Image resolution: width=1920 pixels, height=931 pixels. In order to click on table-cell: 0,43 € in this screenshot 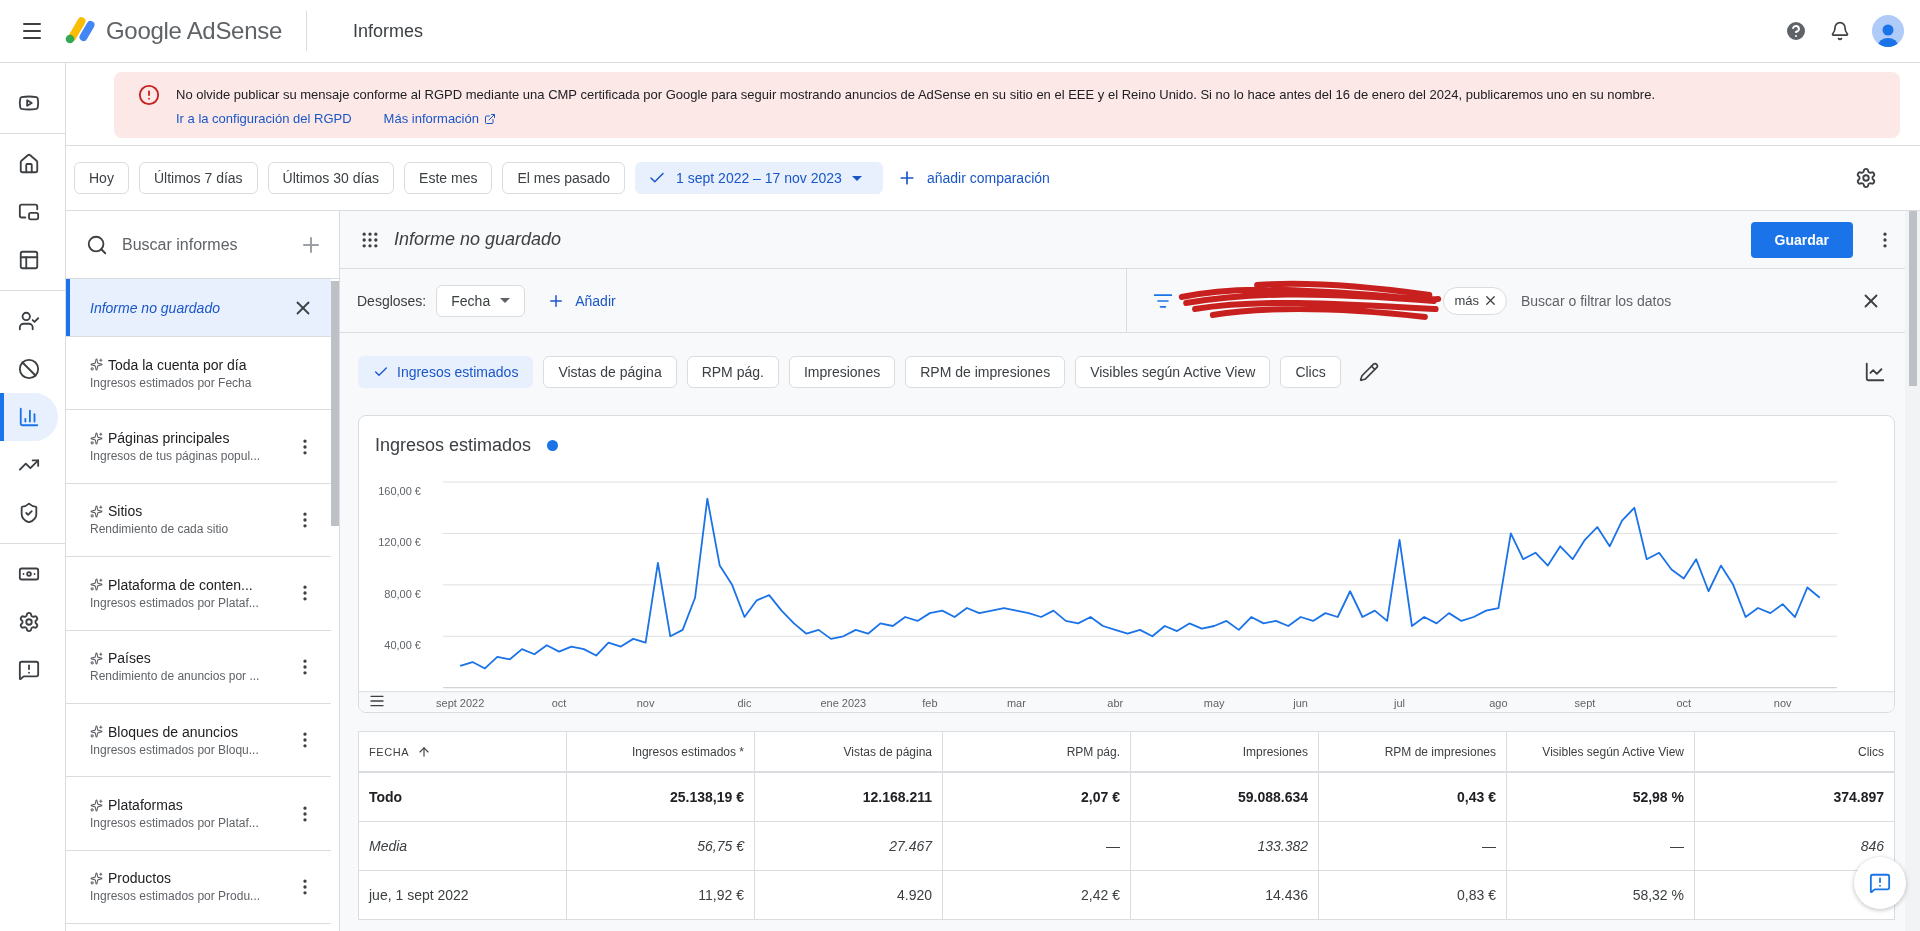, I will do `click(1476, 797)`.